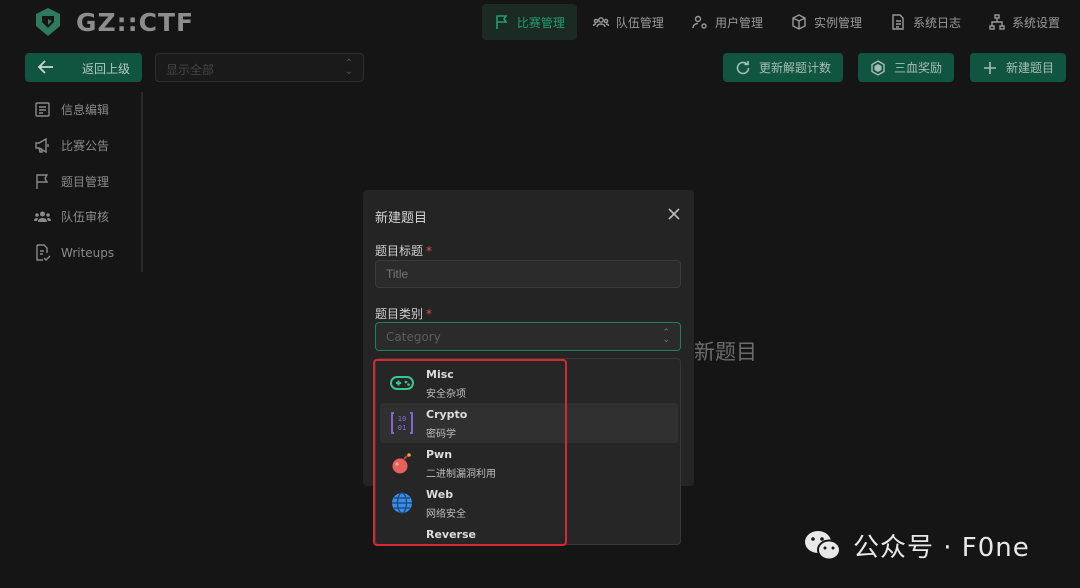 The width and height of the screenshot is (1080, 588). I want to click on file-check-icon, so click(43, 252).